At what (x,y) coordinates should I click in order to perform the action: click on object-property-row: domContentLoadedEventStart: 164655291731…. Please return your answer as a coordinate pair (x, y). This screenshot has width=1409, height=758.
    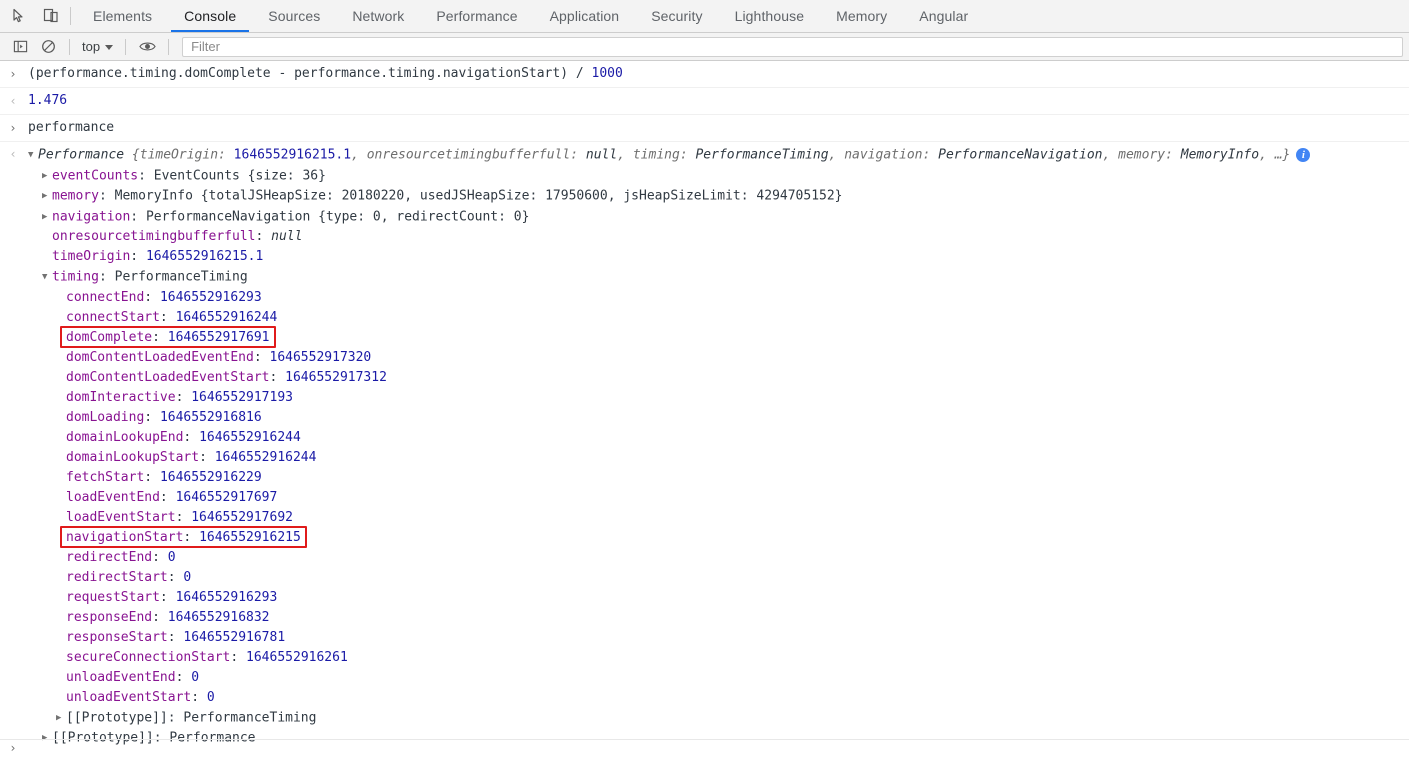
    Looking at the image, I should click on (704, 378).